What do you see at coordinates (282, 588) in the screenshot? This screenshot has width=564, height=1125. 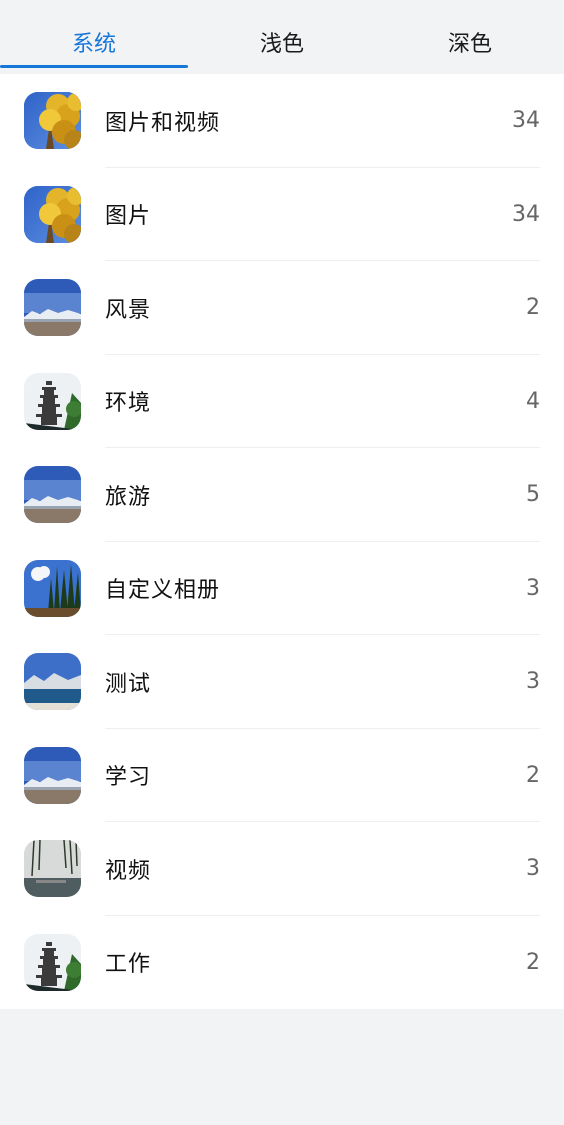 I see `album-row: 自定义相册 3` at bounding box center [282, 588].